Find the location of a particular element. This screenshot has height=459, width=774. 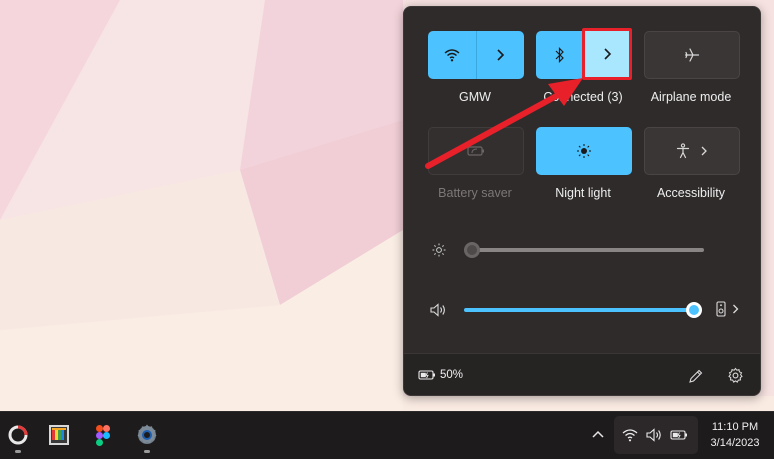

app-ring-icon is located at coordinates (18, 435).